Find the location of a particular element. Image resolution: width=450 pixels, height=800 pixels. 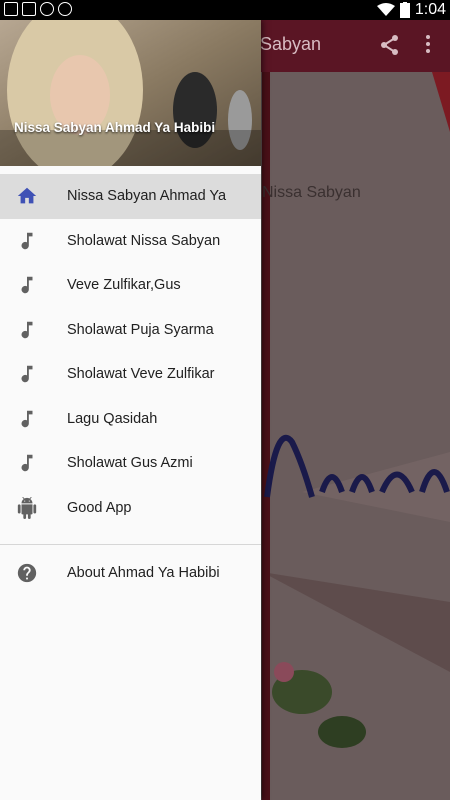

status-bar: 1:04 is located at coordinates (225, 10).